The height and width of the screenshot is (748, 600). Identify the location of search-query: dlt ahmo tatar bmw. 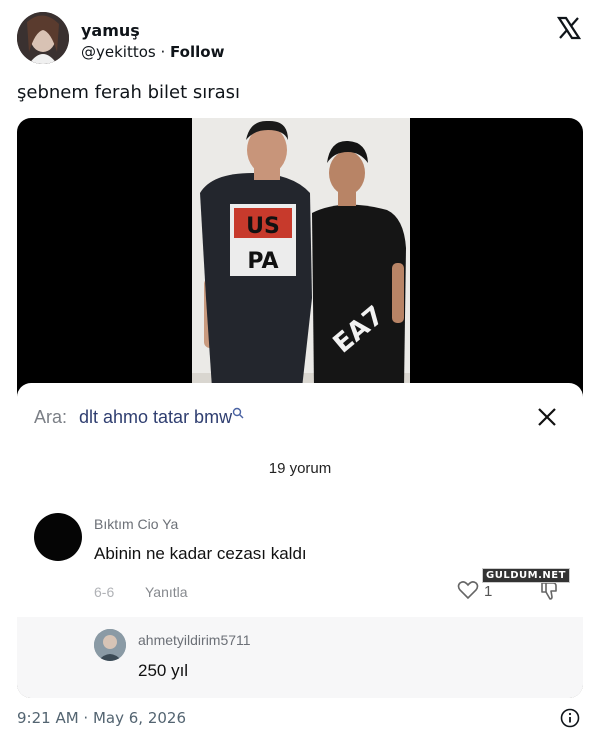
(161, 417).